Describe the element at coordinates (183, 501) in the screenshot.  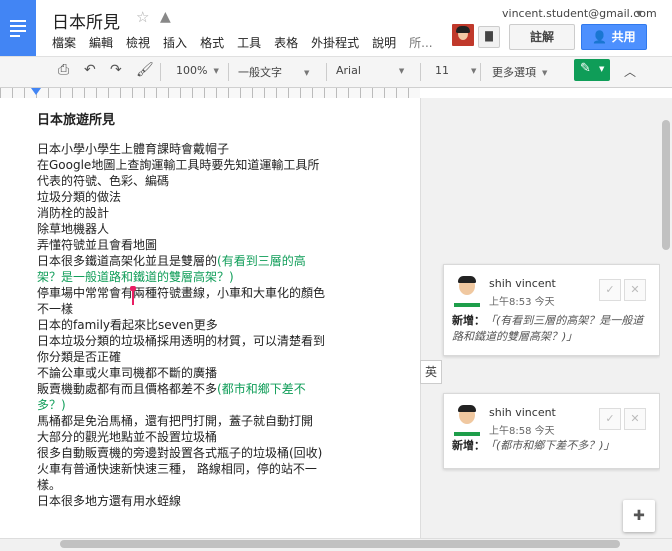
I see `document-line: 日本很多地方還有用水蛭線` at that location.